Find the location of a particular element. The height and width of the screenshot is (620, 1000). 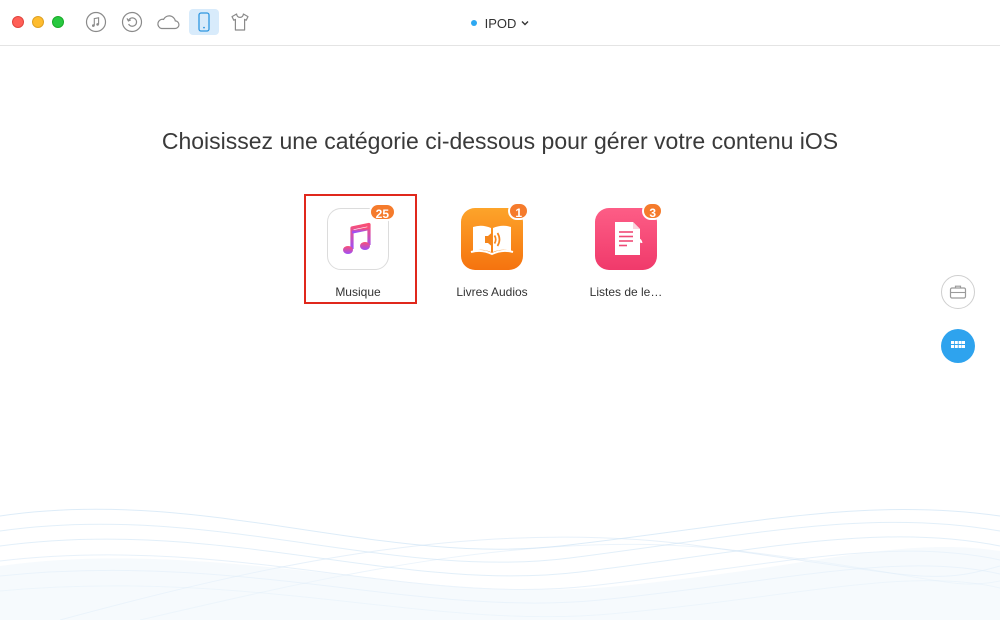

music-note-icon is located at coordinates (96, 22).